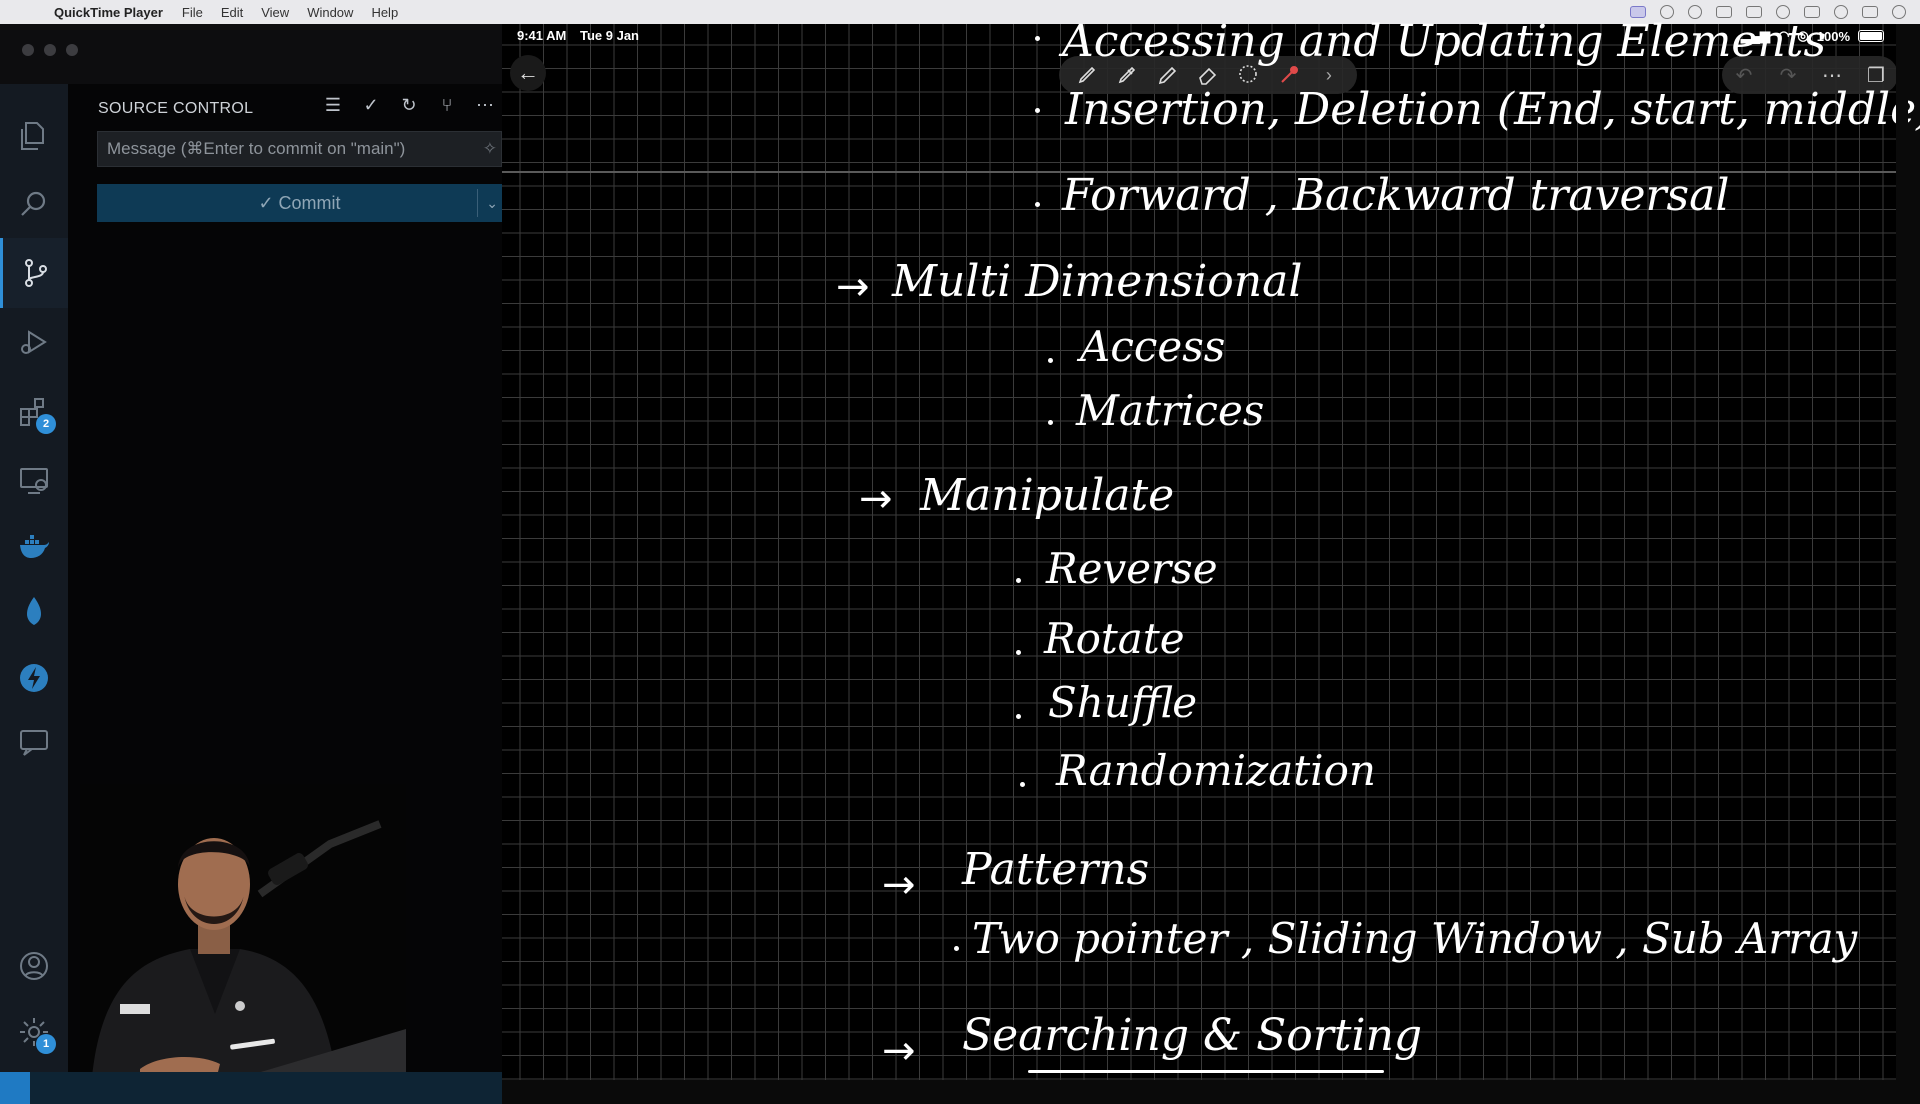 The height and width of the screenshot is (1104, 1920). I want to click on thunder-client-icon, so click(34, 678).